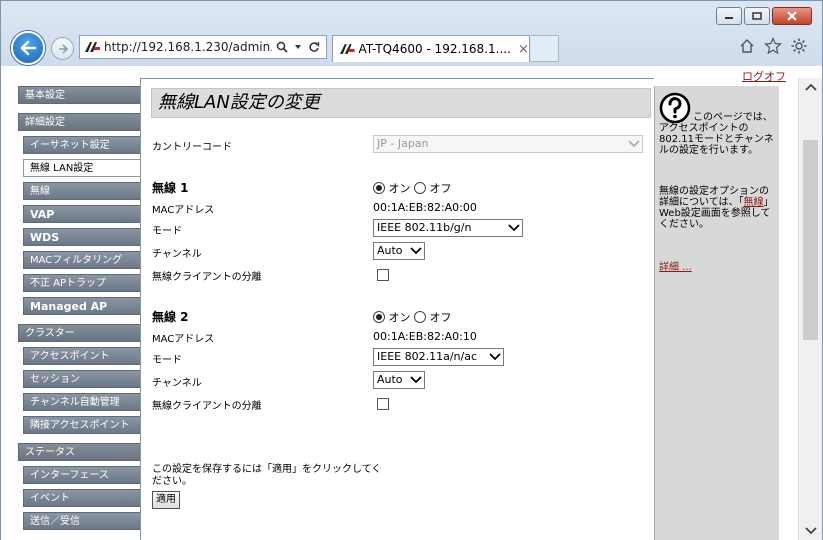 Image resolution: width=823 pixels, height=540 pixels. What do you see at coordinates (390, 379) in the screenshot?
I see `radio2-channel-value: Auto` at bounding box center [390, 379].